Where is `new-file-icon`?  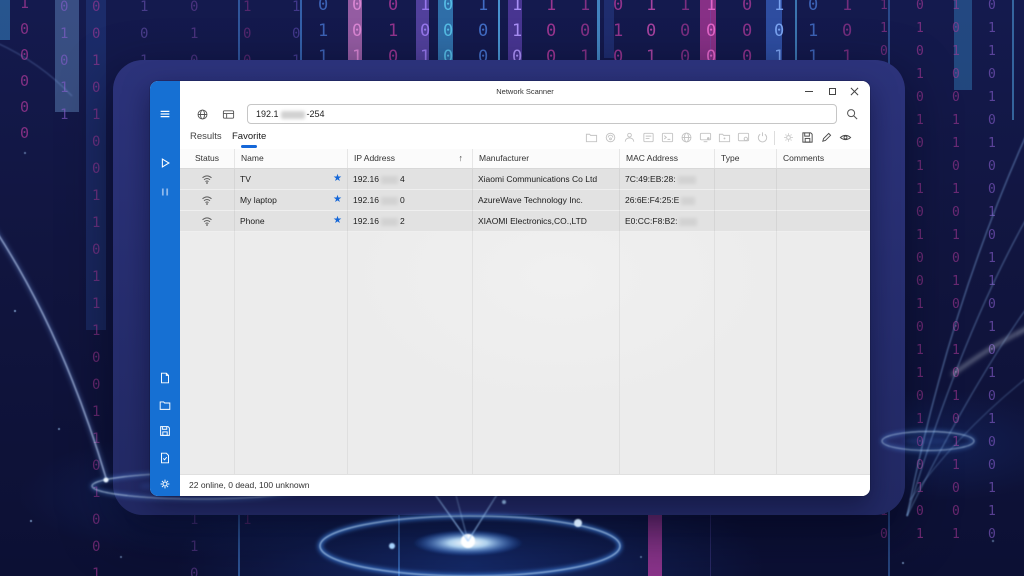 new-file-icon is located at coordinates (165, 378).